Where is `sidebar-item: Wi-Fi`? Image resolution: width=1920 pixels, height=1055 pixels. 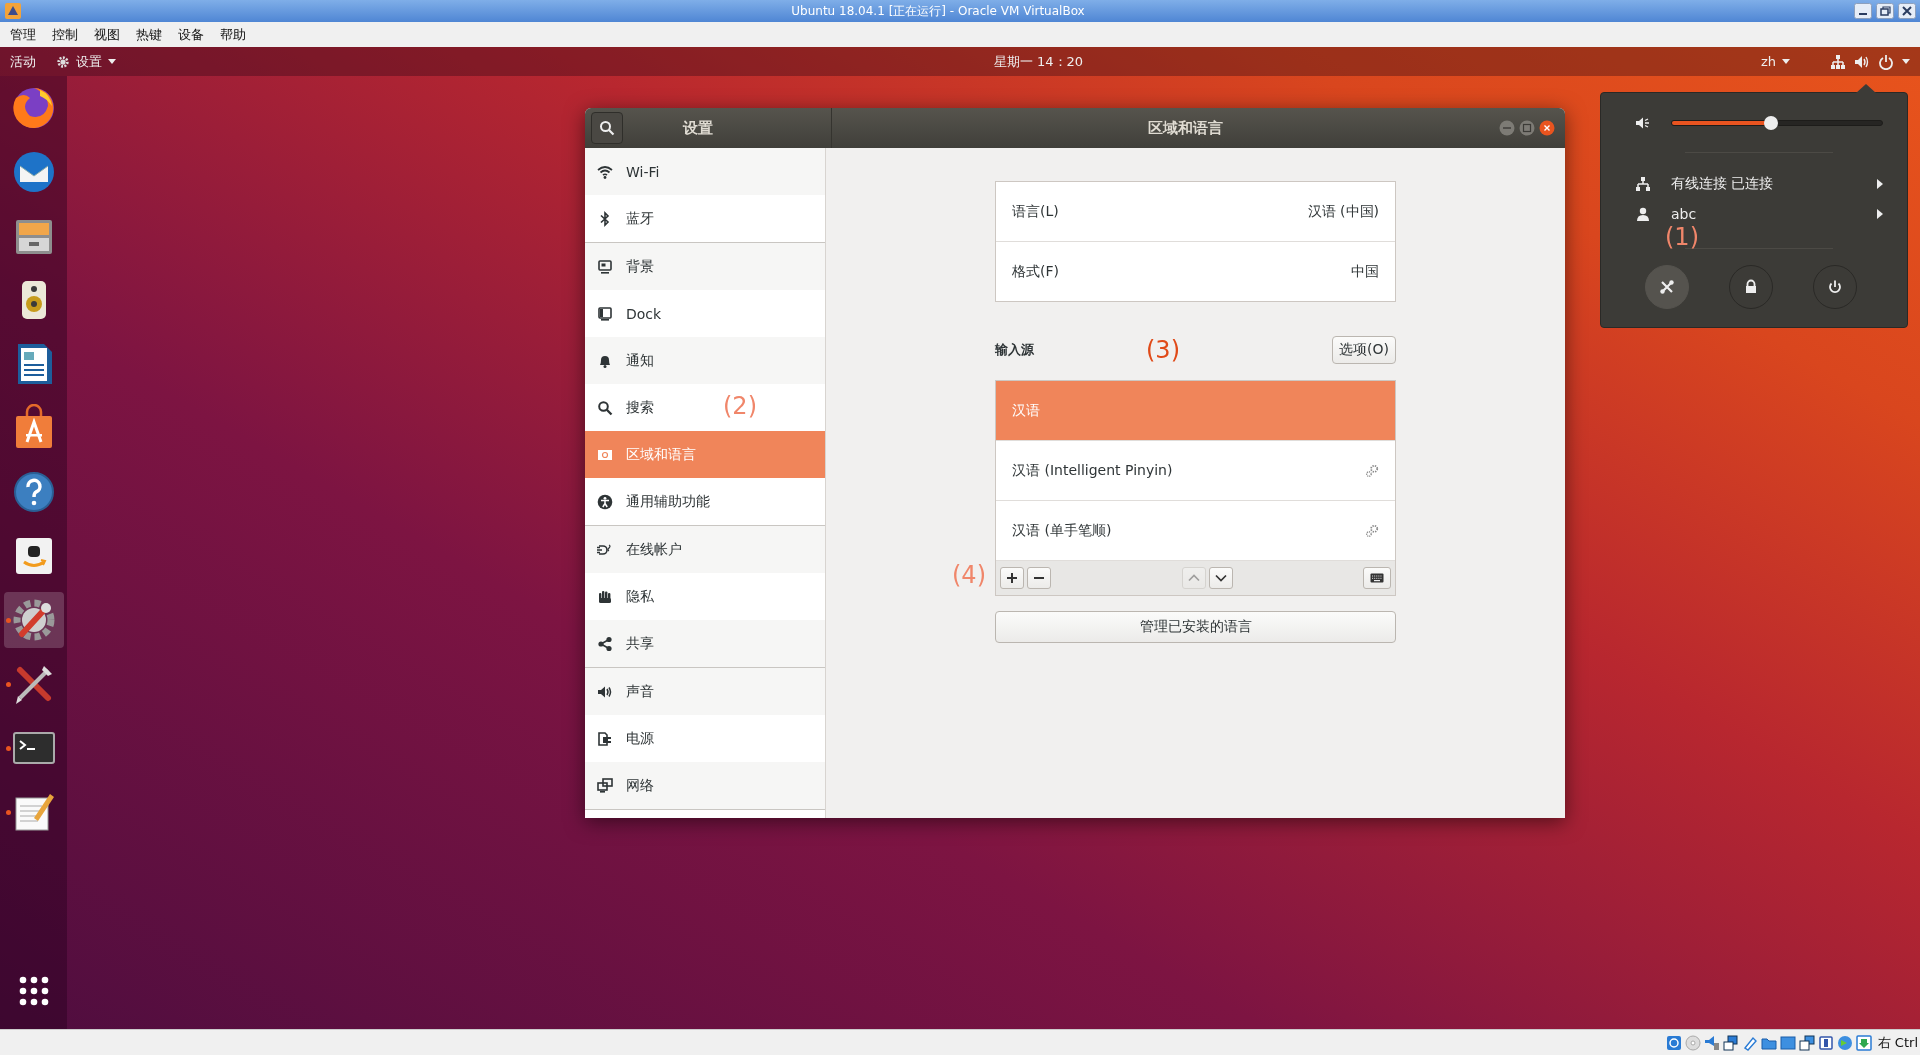
sidebar-item: Wi-Fi is located at coordinates (705, 171).